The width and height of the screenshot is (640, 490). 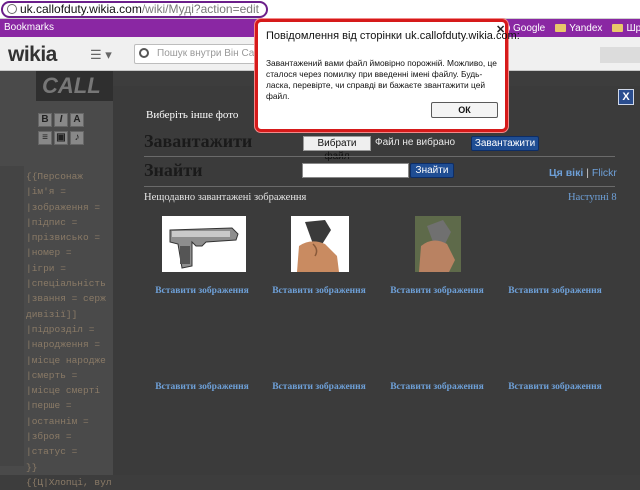 What do you see at coordinates (626, 28) in the screenshot?
I see `bookmark-fonts: Шрифт` at bounding box center [626, 28].